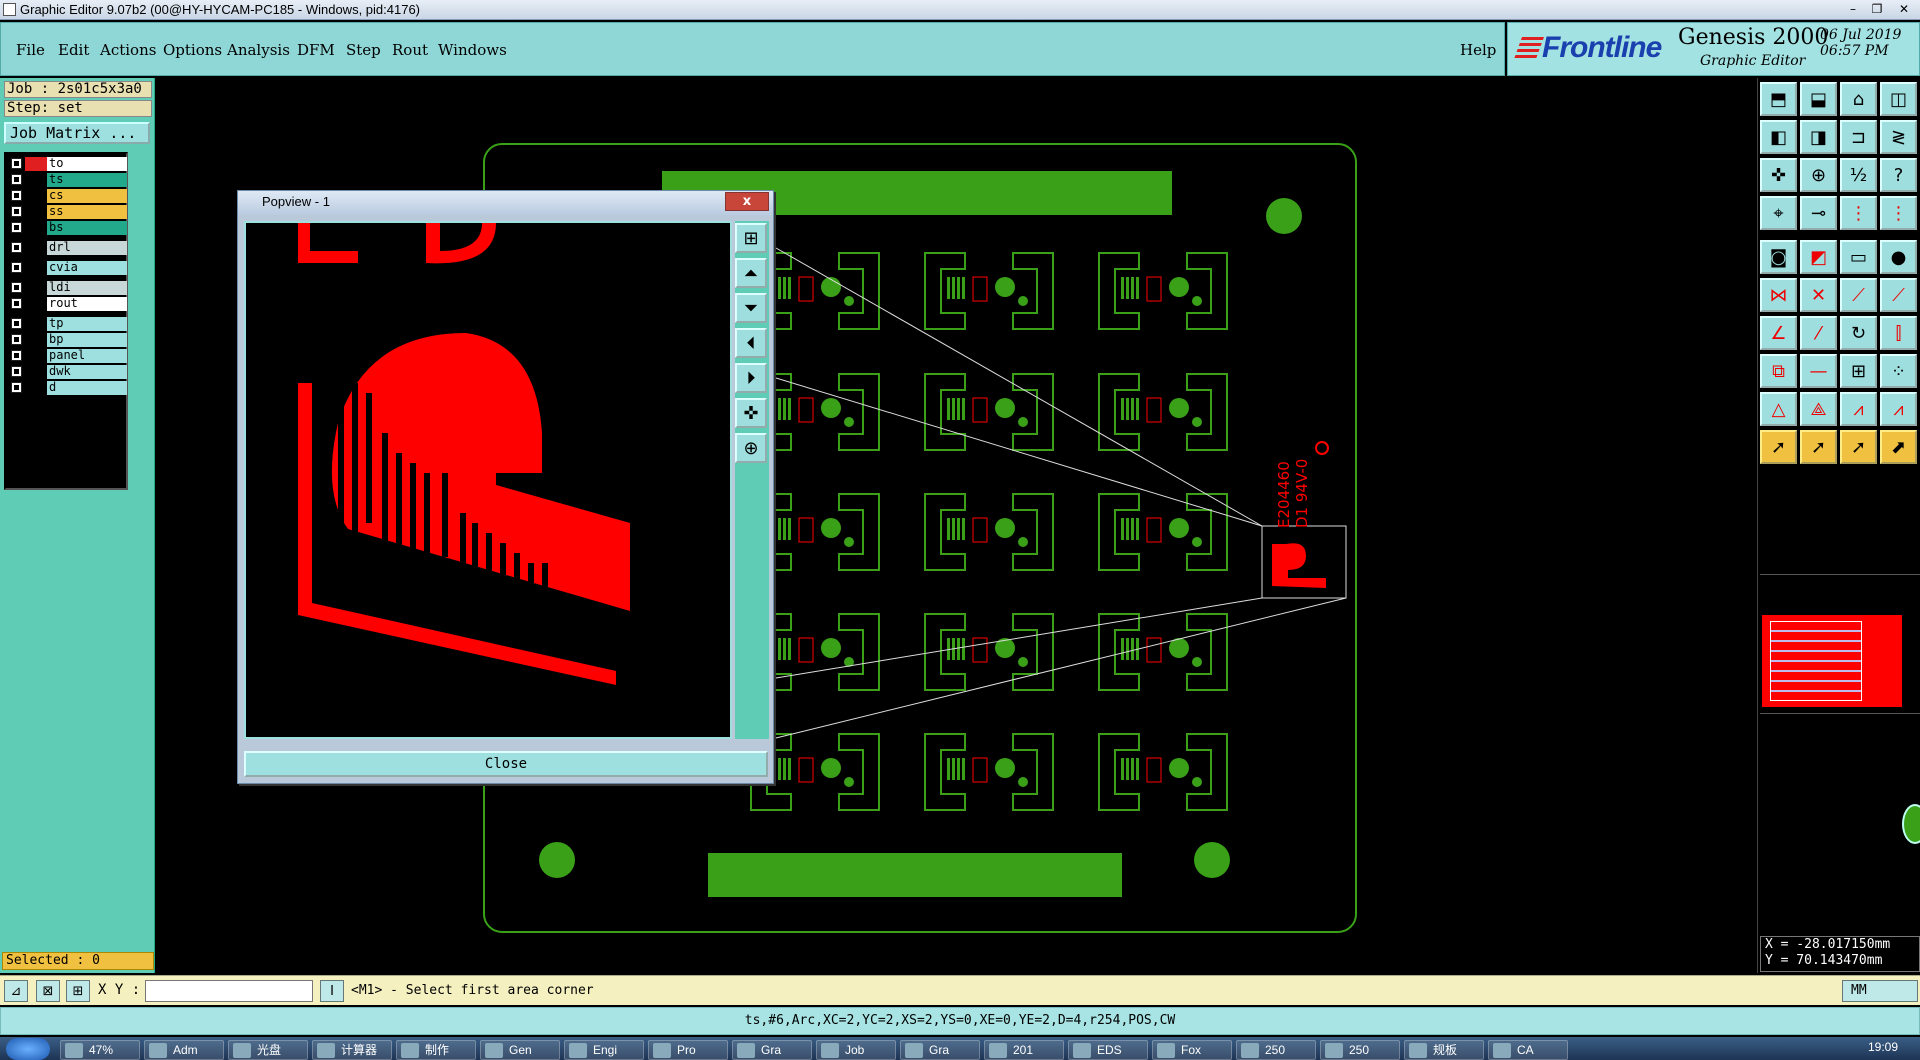  What do you see at coordinates (192, 50) in the screenshot?
I see `menu-options: Options` at bounding box center [192, 50].